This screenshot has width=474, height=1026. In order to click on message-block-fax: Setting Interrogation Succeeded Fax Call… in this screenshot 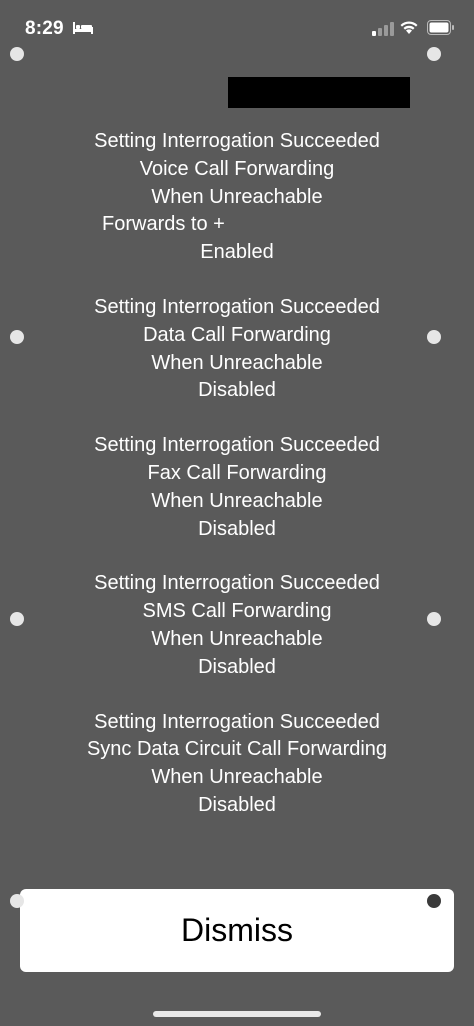, I will do `click(237, 487)`.